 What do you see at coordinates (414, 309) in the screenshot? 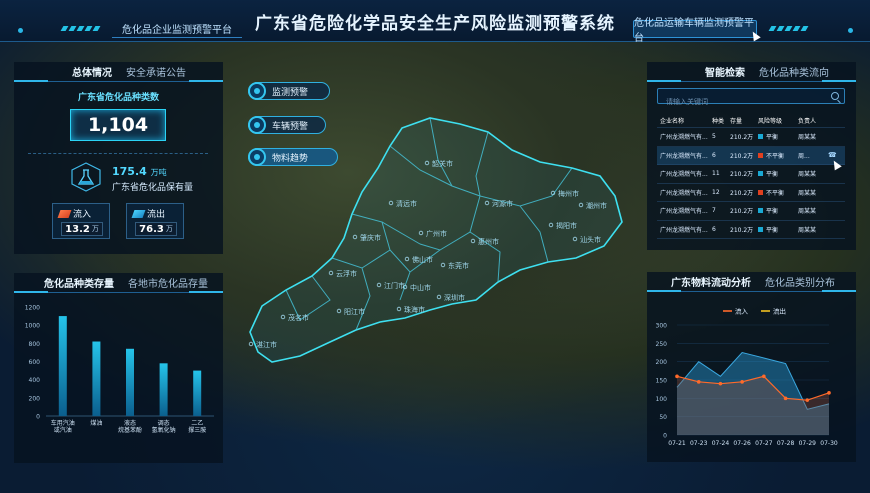
I see `map-city-label: 珠海市` at bounding box center [414, 309].